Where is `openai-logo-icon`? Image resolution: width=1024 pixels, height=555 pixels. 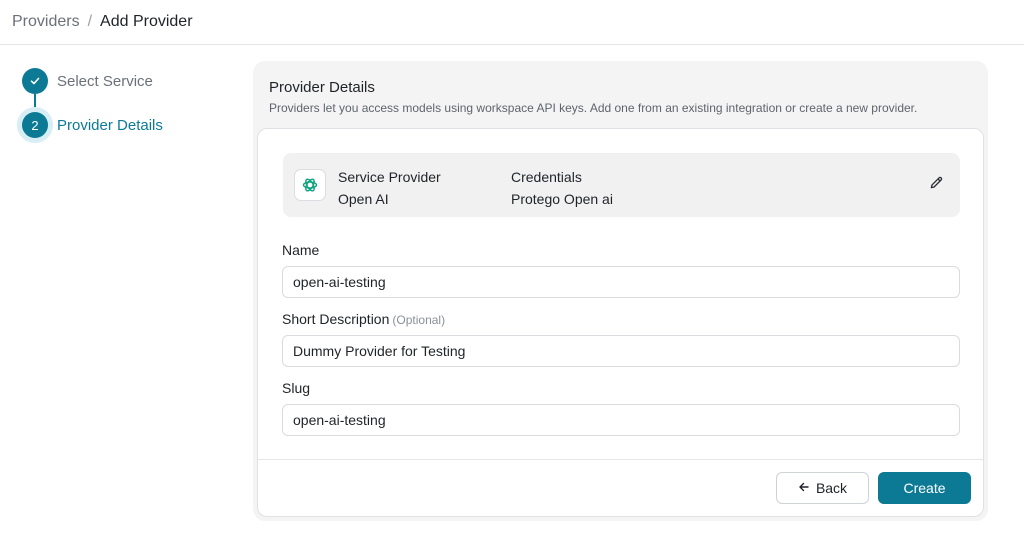
openai-logo-icon is located at coordinates (310, 185).